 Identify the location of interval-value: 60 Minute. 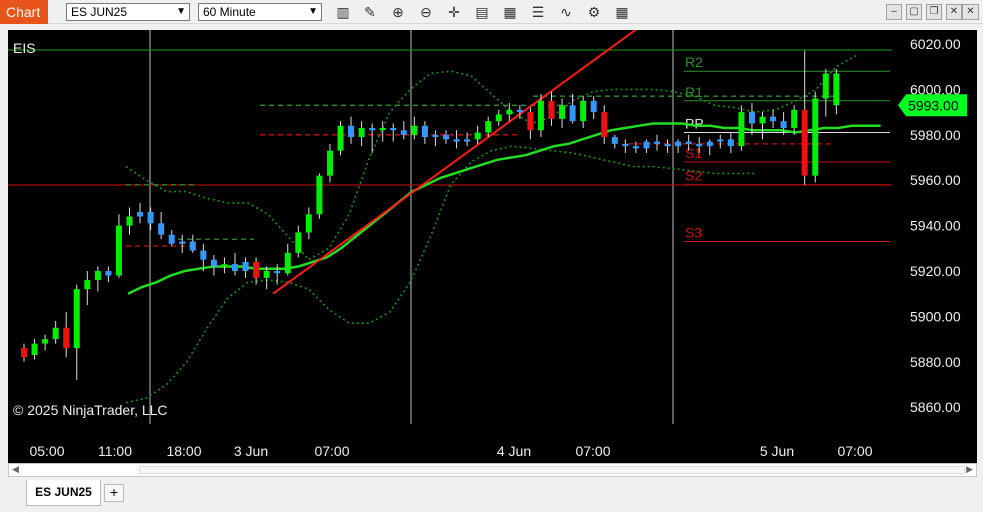
(229, 12).